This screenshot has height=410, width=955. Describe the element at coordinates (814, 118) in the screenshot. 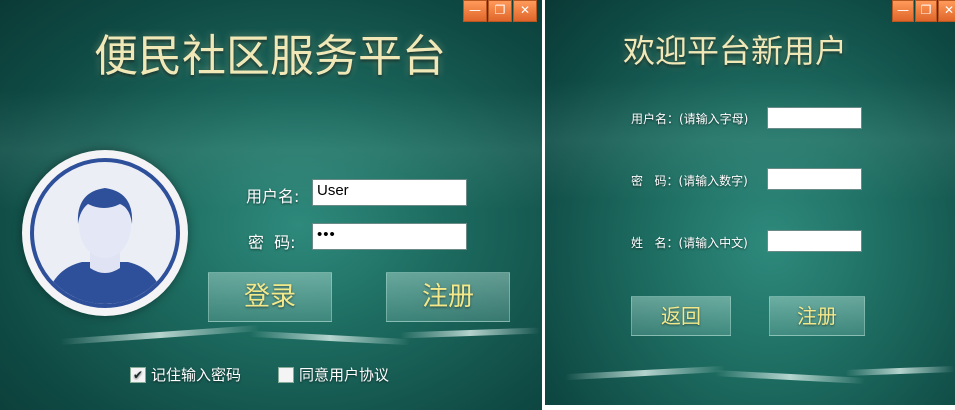

I see `register-username-input` at that location.